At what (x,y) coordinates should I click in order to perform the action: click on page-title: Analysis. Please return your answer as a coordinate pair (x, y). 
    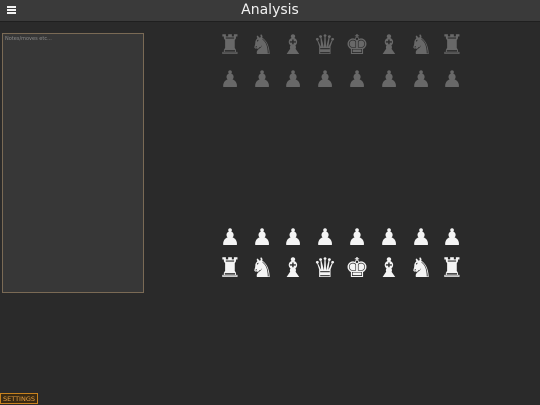
    Looking at the image, I should click on (270, 10).